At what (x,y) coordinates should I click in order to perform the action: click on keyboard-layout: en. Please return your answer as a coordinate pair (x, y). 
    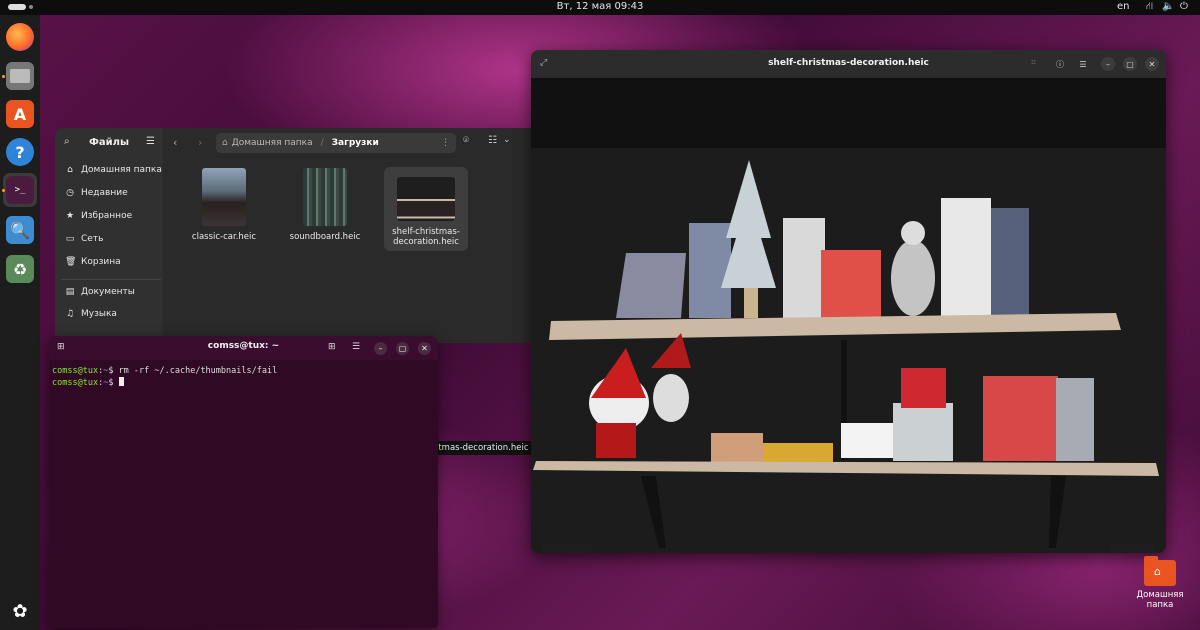
    Looking at the image, I should click on (1123, 6).